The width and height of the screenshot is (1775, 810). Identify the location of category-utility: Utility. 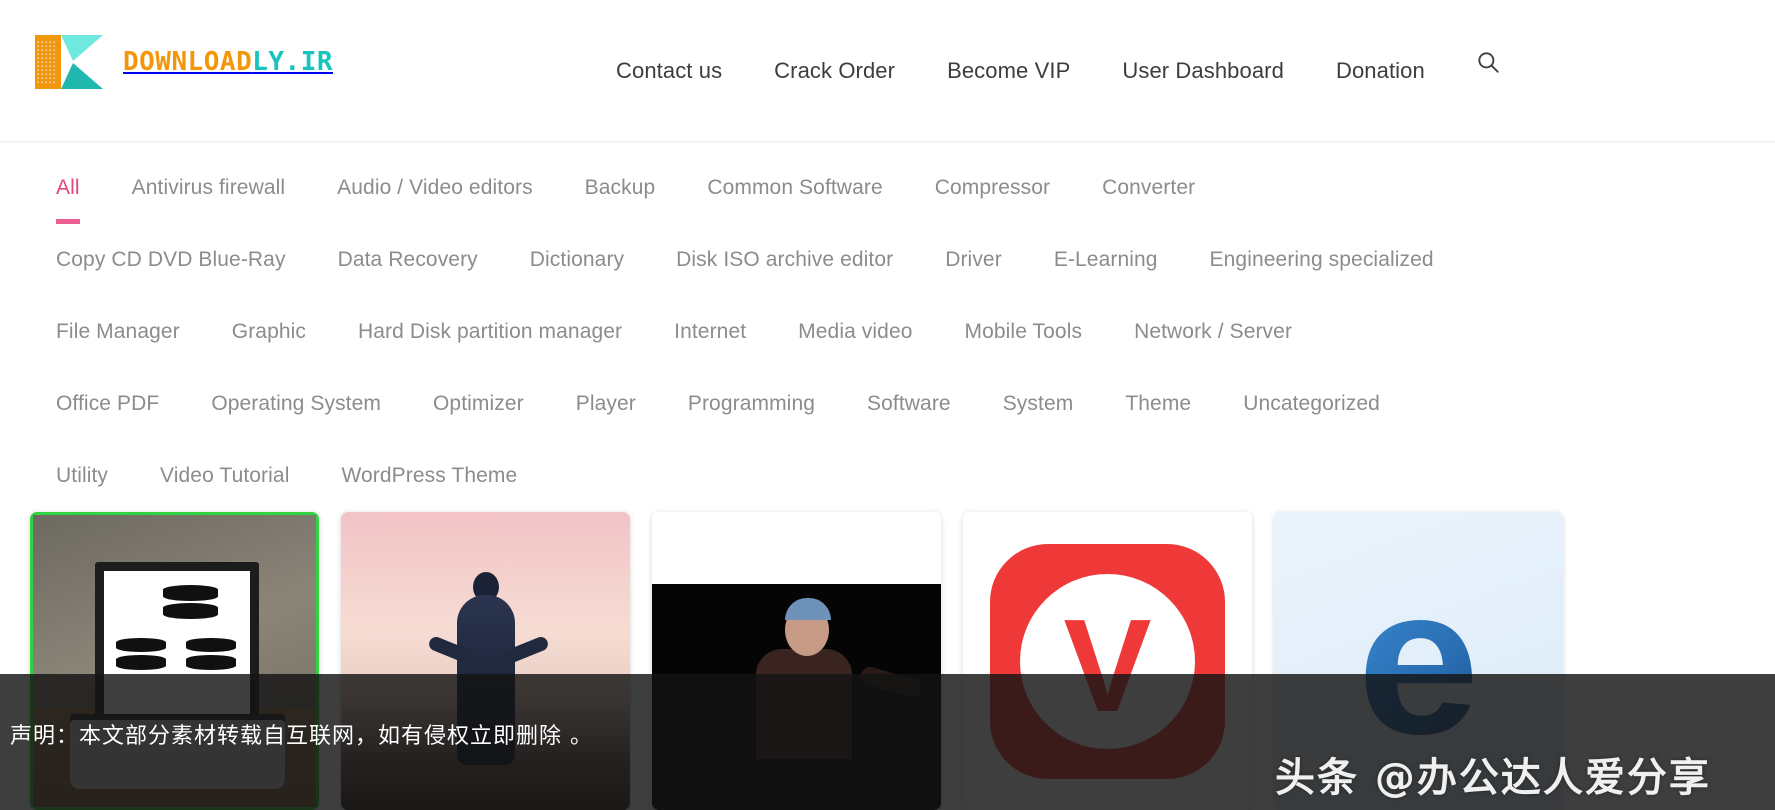
(82, 469).